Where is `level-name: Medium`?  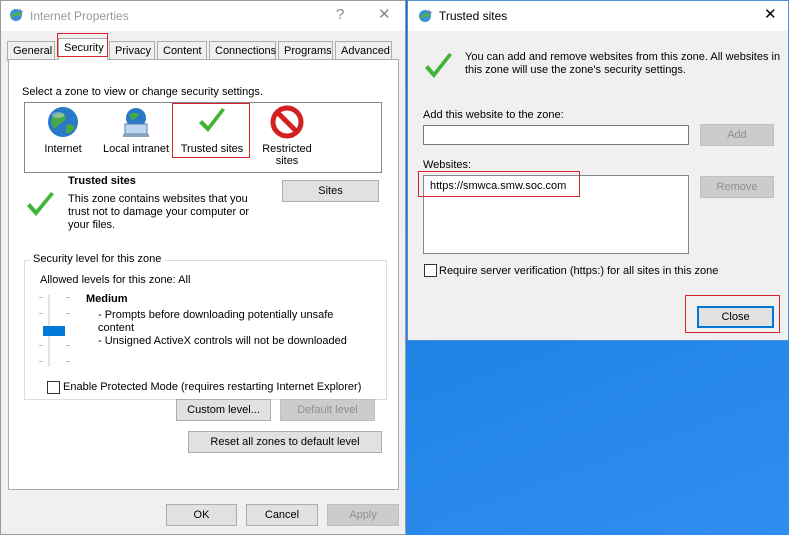
level-name: Medium is located at coordinates (107, 299).